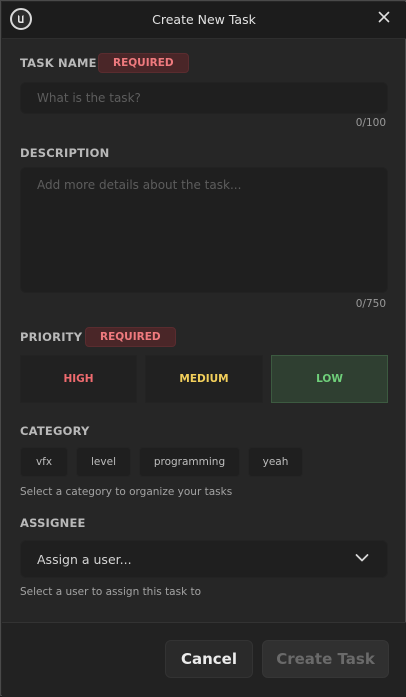 The width and height of the screenshot is (406, 697). Describe the element at coordinates (58, 63) in the screenshot. I see `task-name-label: TASK NAME` at that location.